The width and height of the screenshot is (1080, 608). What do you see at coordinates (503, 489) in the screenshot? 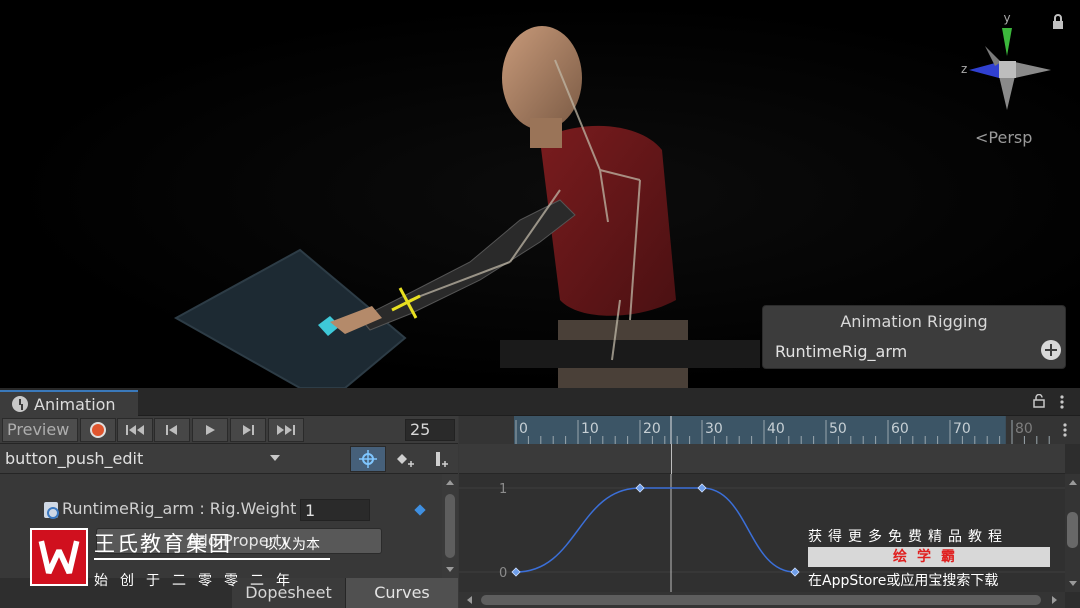
I see `y-axis-label: 1` at bounding box center [503, 489].